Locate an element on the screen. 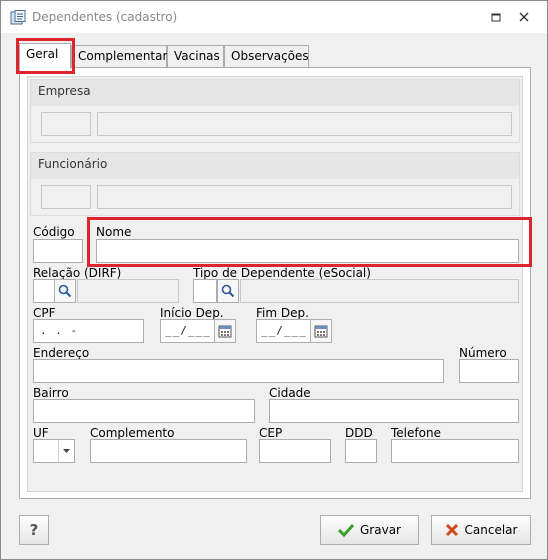  close-icon is located at coordinates (524, 17).